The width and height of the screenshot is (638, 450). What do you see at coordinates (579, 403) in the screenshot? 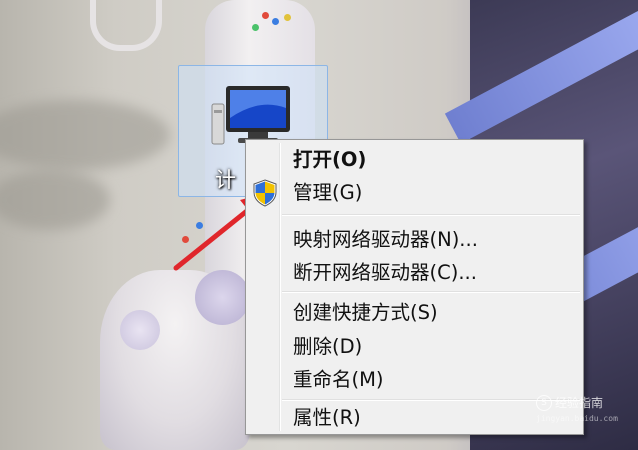
I see `watermark-text: 经验指南` at bounding box center [579, 403].